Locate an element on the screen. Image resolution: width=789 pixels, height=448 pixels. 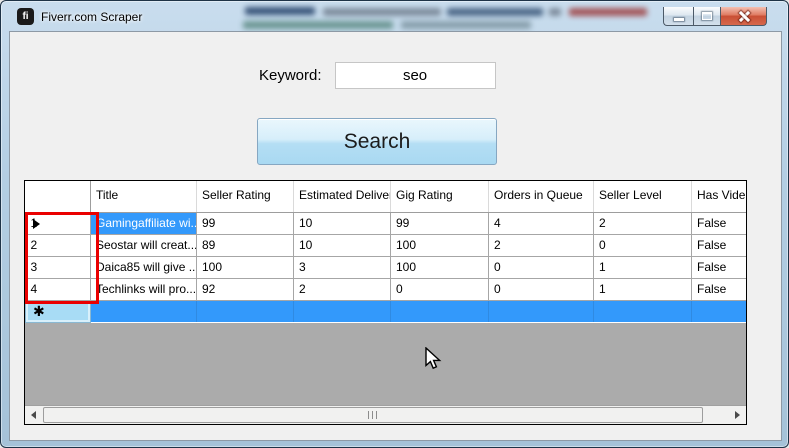
cell-estimated-delivery: 3 is located at coordinates (342, 267).